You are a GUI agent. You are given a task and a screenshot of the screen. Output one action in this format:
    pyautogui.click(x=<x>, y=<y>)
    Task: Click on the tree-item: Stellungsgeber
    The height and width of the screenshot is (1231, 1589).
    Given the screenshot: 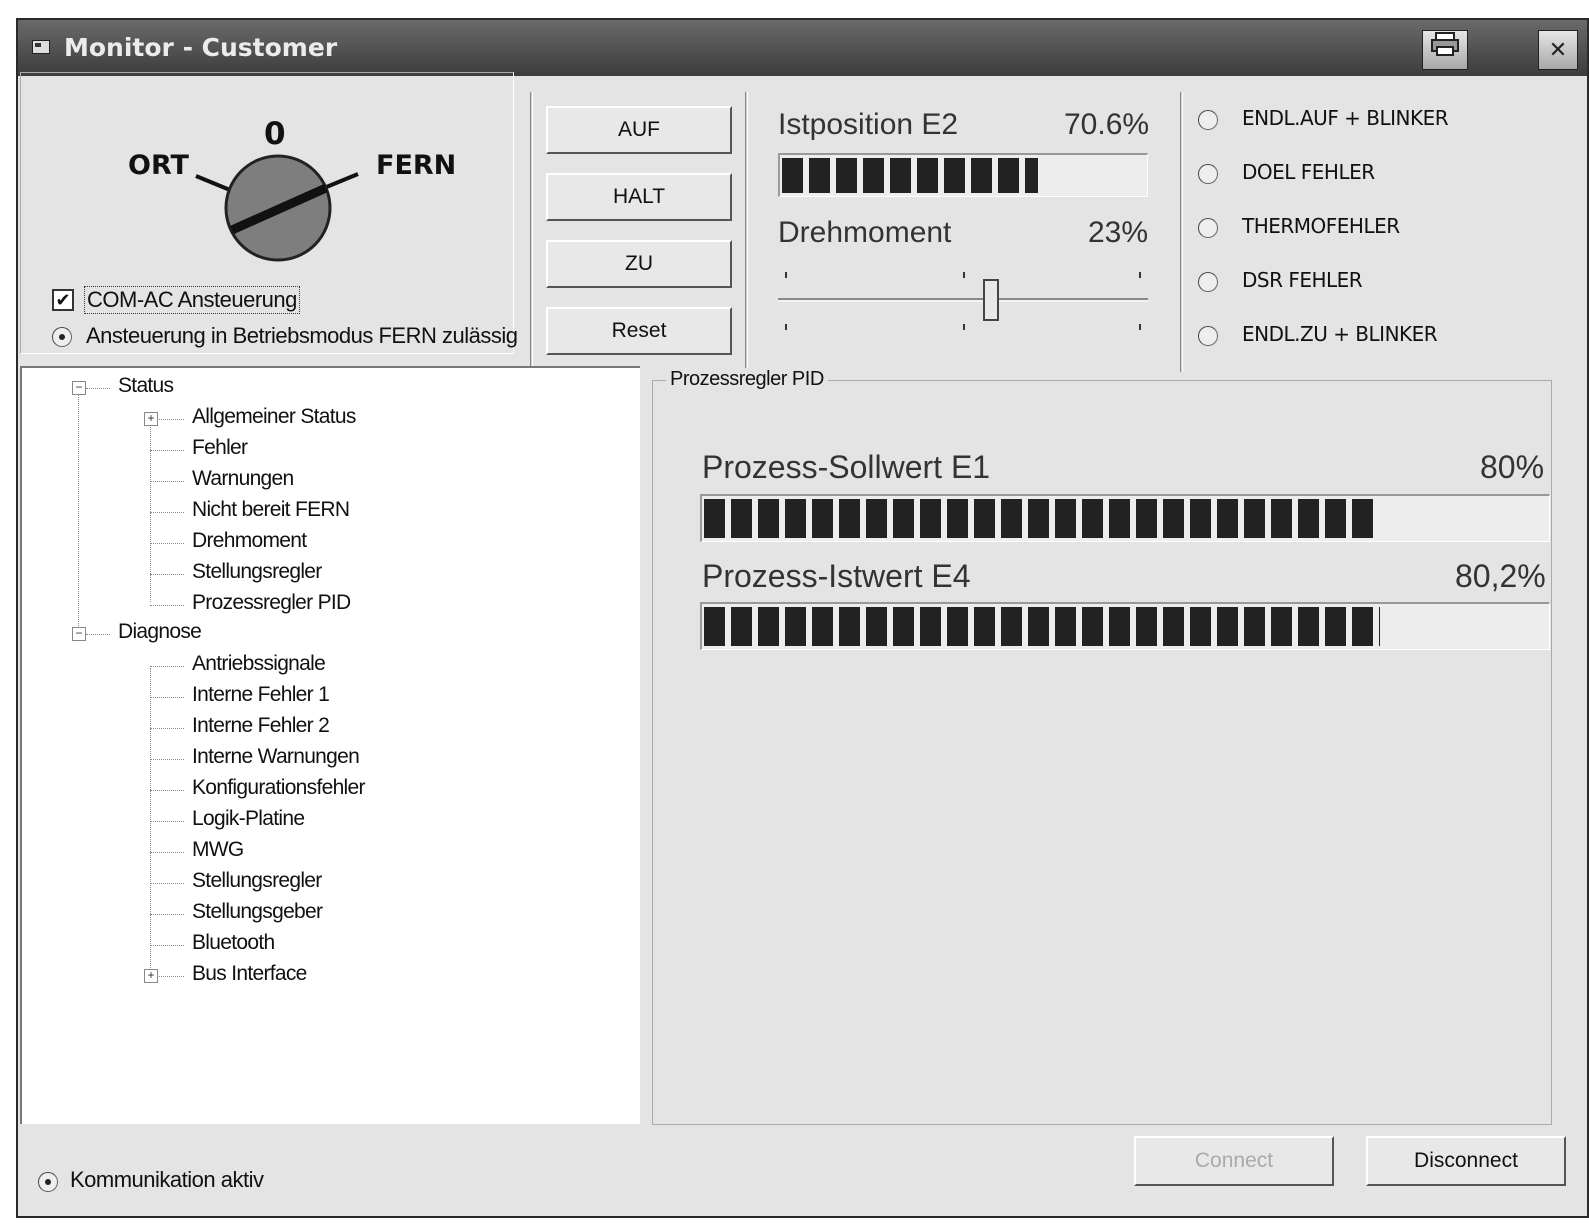 What is the action you would take?
    pyautogui.click(x=257, y=912)
    